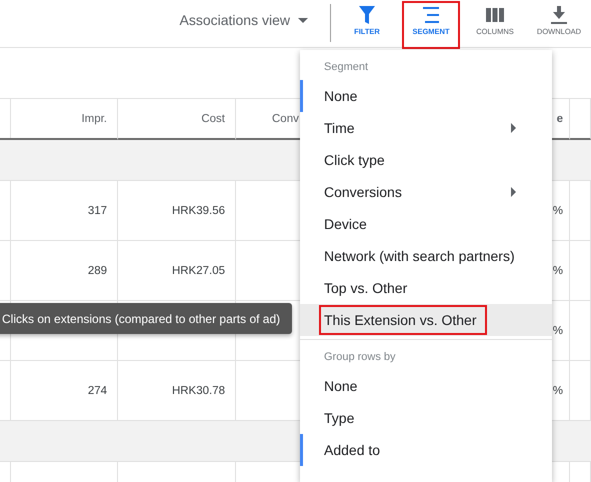 The height and width of the screenshot is (482, 591). Describe the element at coordinates (346, 67) in the screenshot. I see `menu-heading: Segment` at that location.